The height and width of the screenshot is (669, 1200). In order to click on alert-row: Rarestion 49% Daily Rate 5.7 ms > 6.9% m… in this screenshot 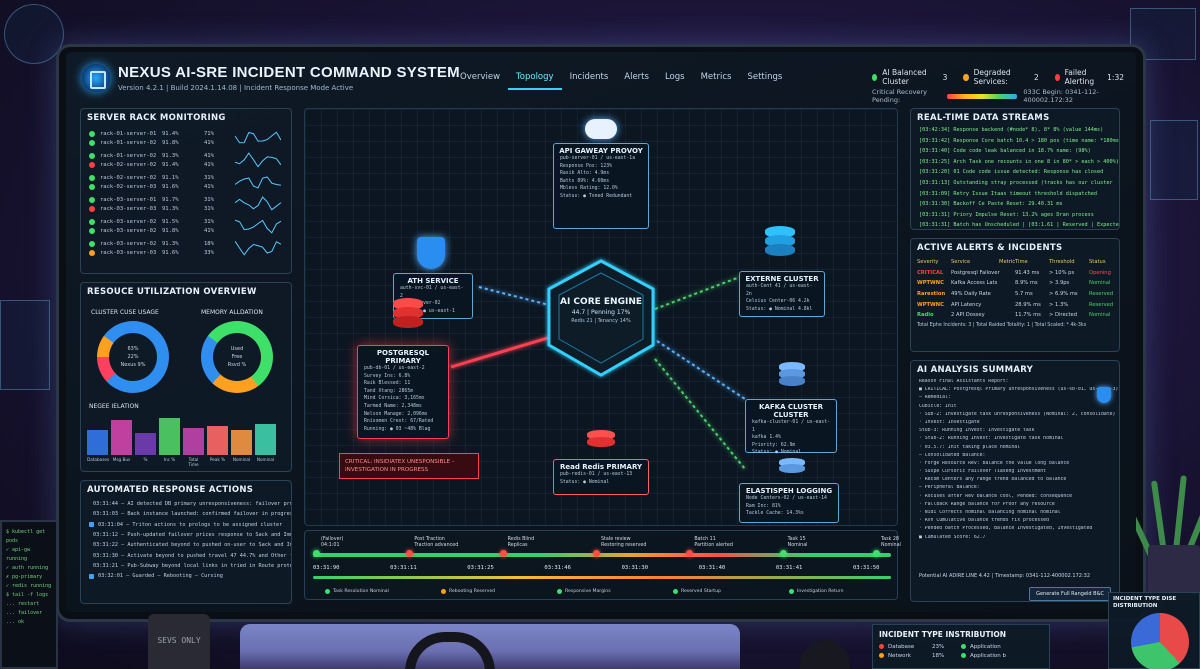, I will do `click(1015, 294)`.